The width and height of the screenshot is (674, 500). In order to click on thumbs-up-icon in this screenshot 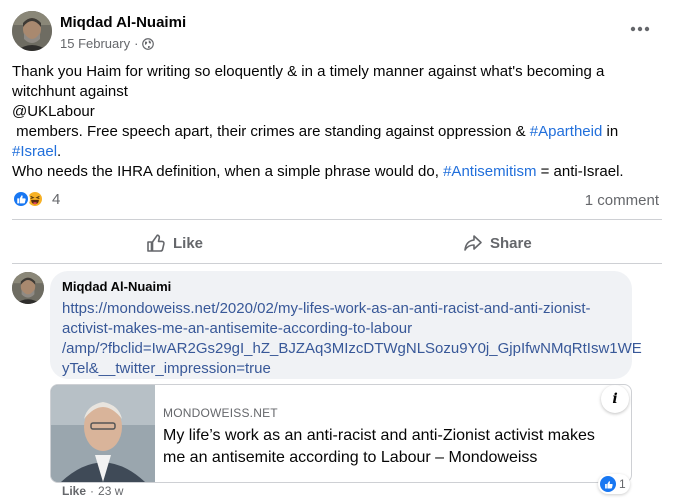, I will do `click(156, 243)`.